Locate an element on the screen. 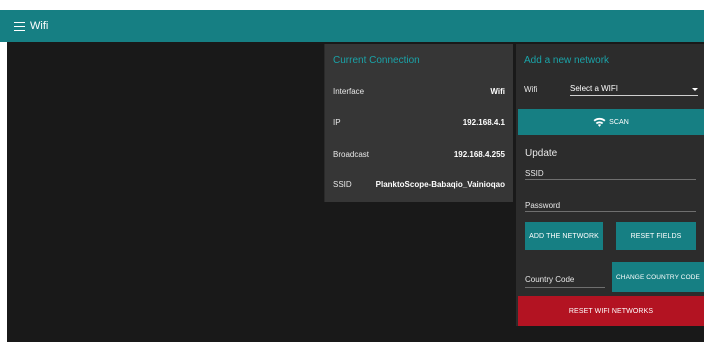 This screenshot has height=352, width=704. interface-value: Wifi is located at coordinates (497, 91).